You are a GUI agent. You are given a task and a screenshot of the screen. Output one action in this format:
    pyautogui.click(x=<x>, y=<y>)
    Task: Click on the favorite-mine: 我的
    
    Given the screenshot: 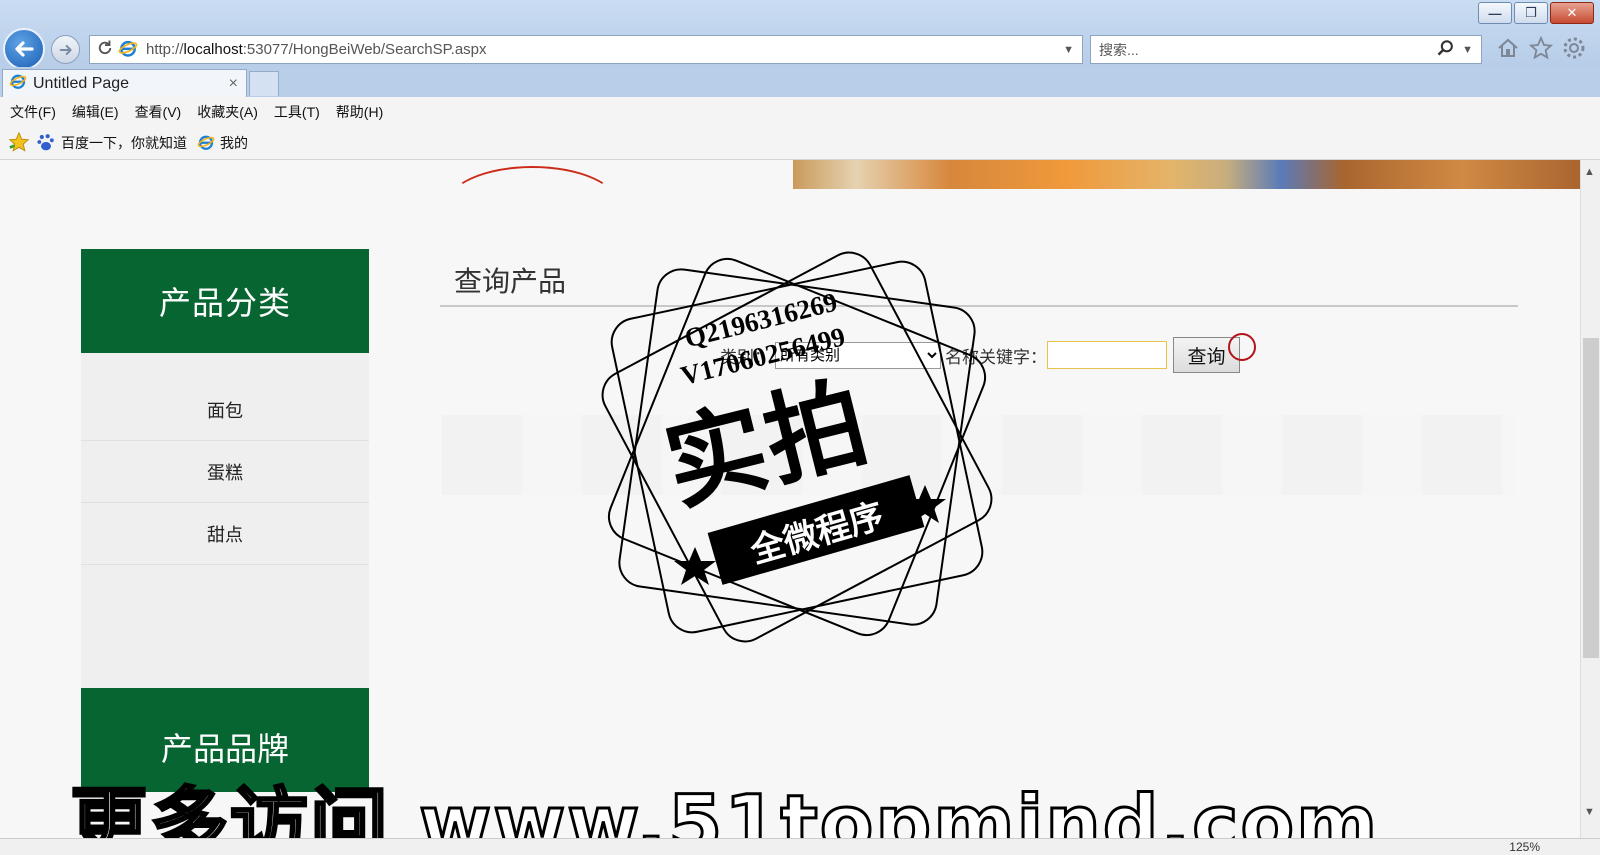 What is the action you would take?
    pyautogui.click(x=222, y=143)
    